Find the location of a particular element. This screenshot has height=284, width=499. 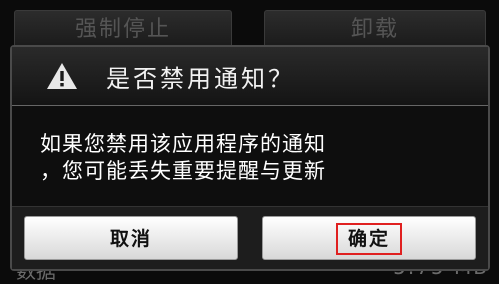

message-line-2: ，您可能丢失重要提醒与更新 is located at coordinates (183, 171).